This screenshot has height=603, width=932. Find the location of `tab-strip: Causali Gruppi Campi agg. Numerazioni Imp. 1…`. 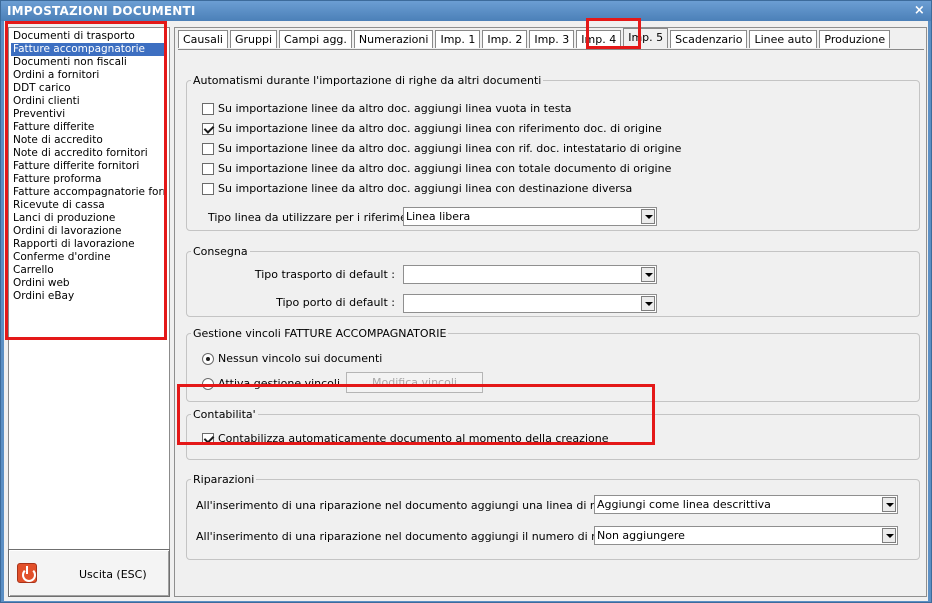

tab-strip: Causali Gruppi Campi agg. Numerazioni Imp. 1… is located at coordinates (535, 38).